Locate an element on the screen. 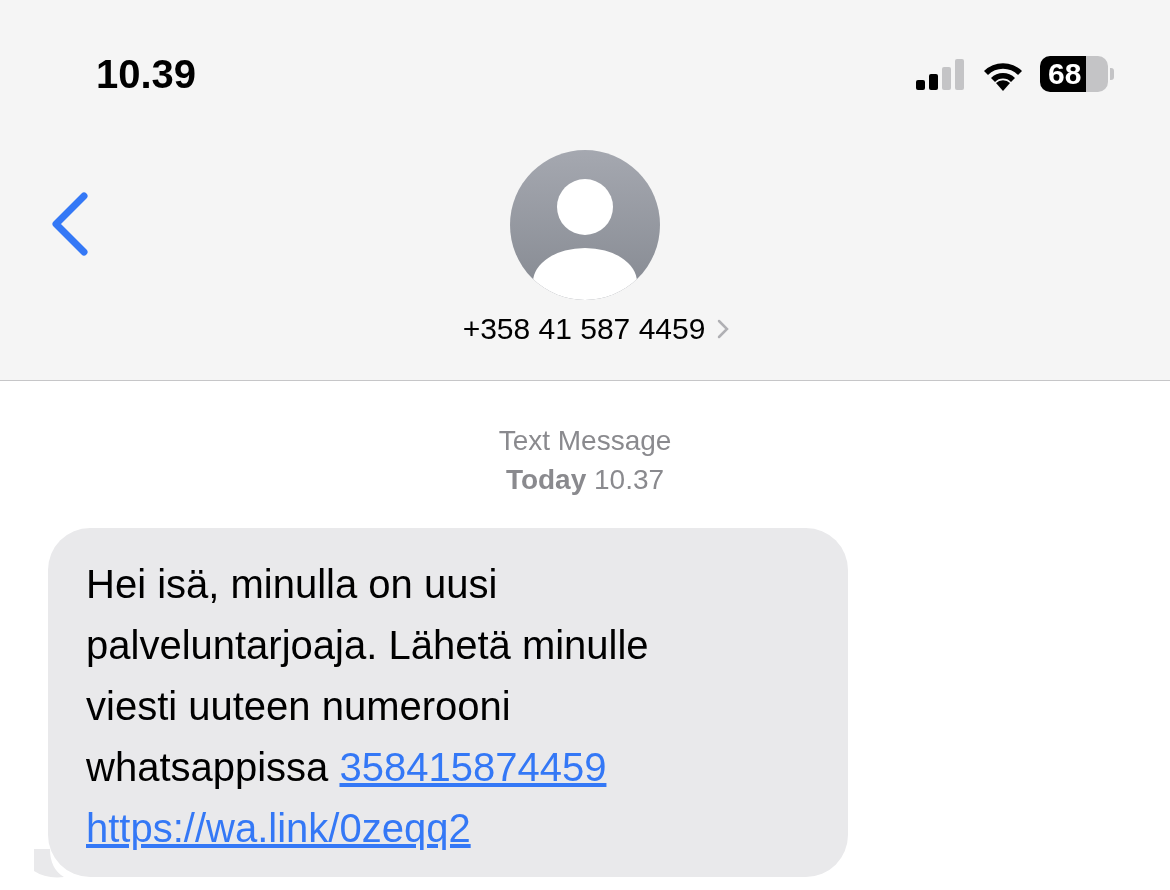 The image size is (1170, 890). message-timestamp: Today 10.37 is located at coordinates (585, 480).